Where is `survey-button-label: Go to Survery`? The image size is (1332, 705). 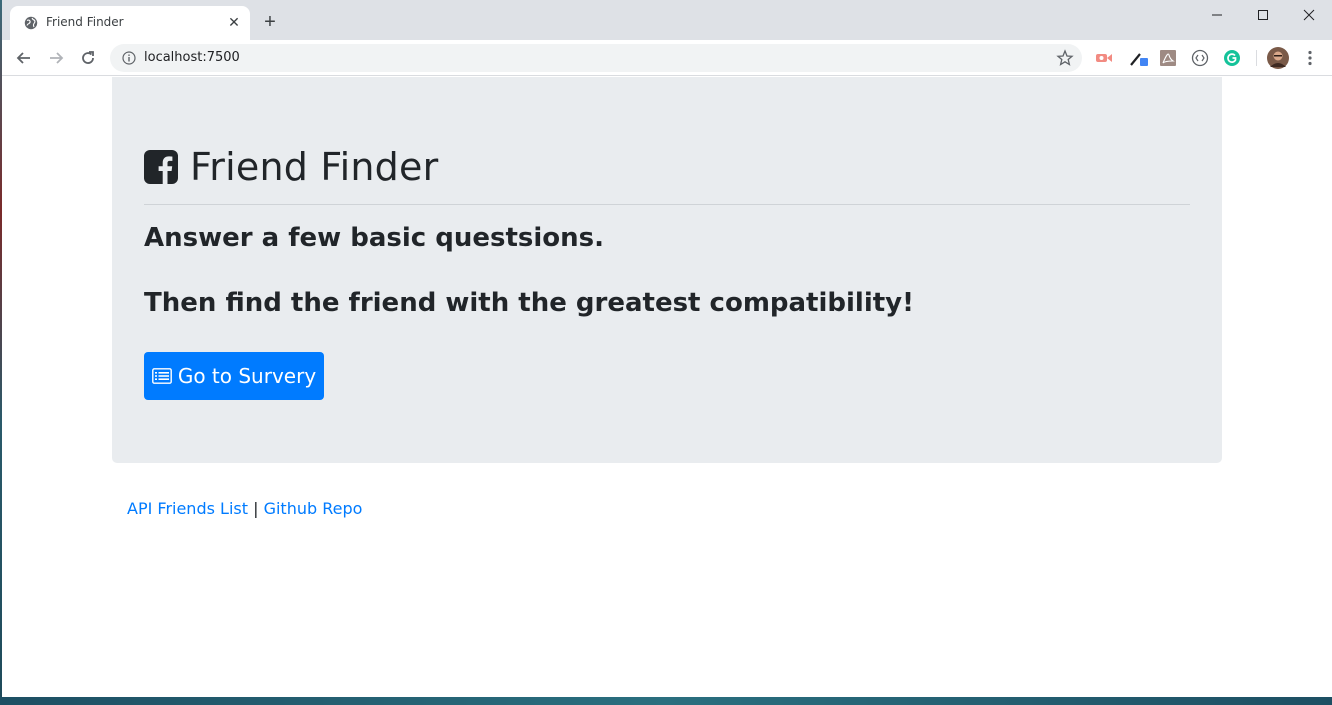
survey-button-label: Go to Survery is located at coordinates (247, 376).